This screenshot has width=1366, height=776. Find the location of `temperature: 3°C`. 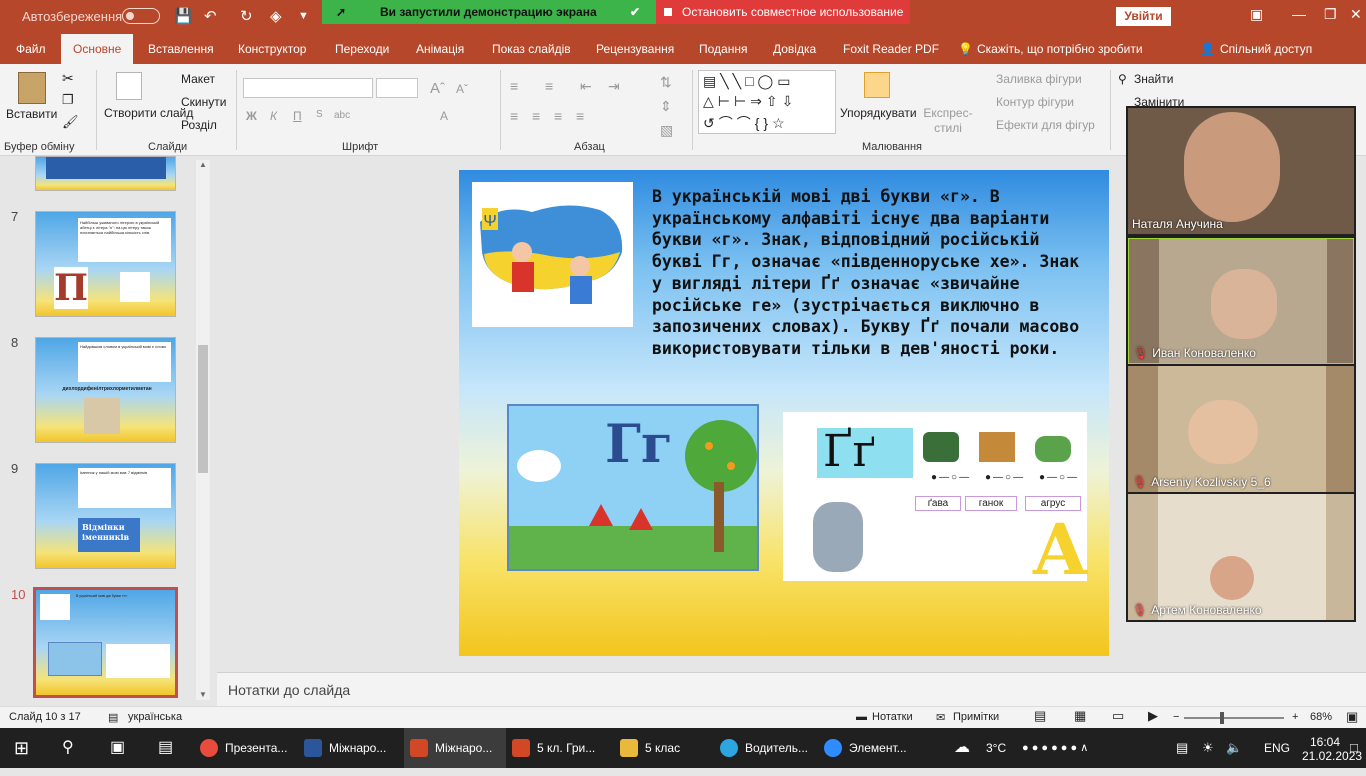

temperature: 3°C is located at coordinates (996, 748).